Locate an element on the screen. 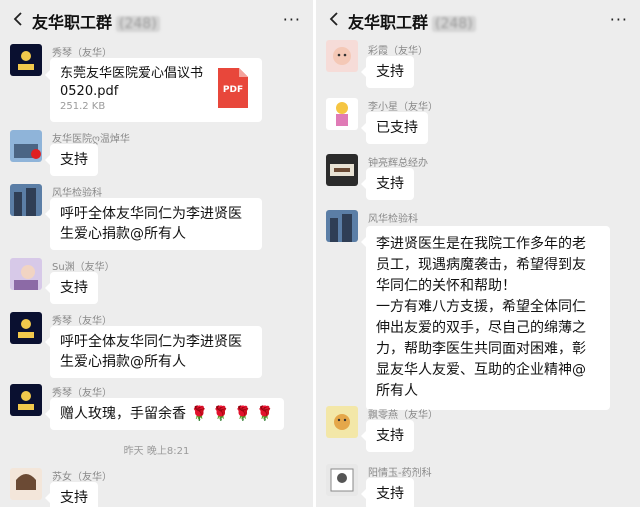 The image size is (640, 507). message-bubble: 已支持 is located at coordinates (394, 128).